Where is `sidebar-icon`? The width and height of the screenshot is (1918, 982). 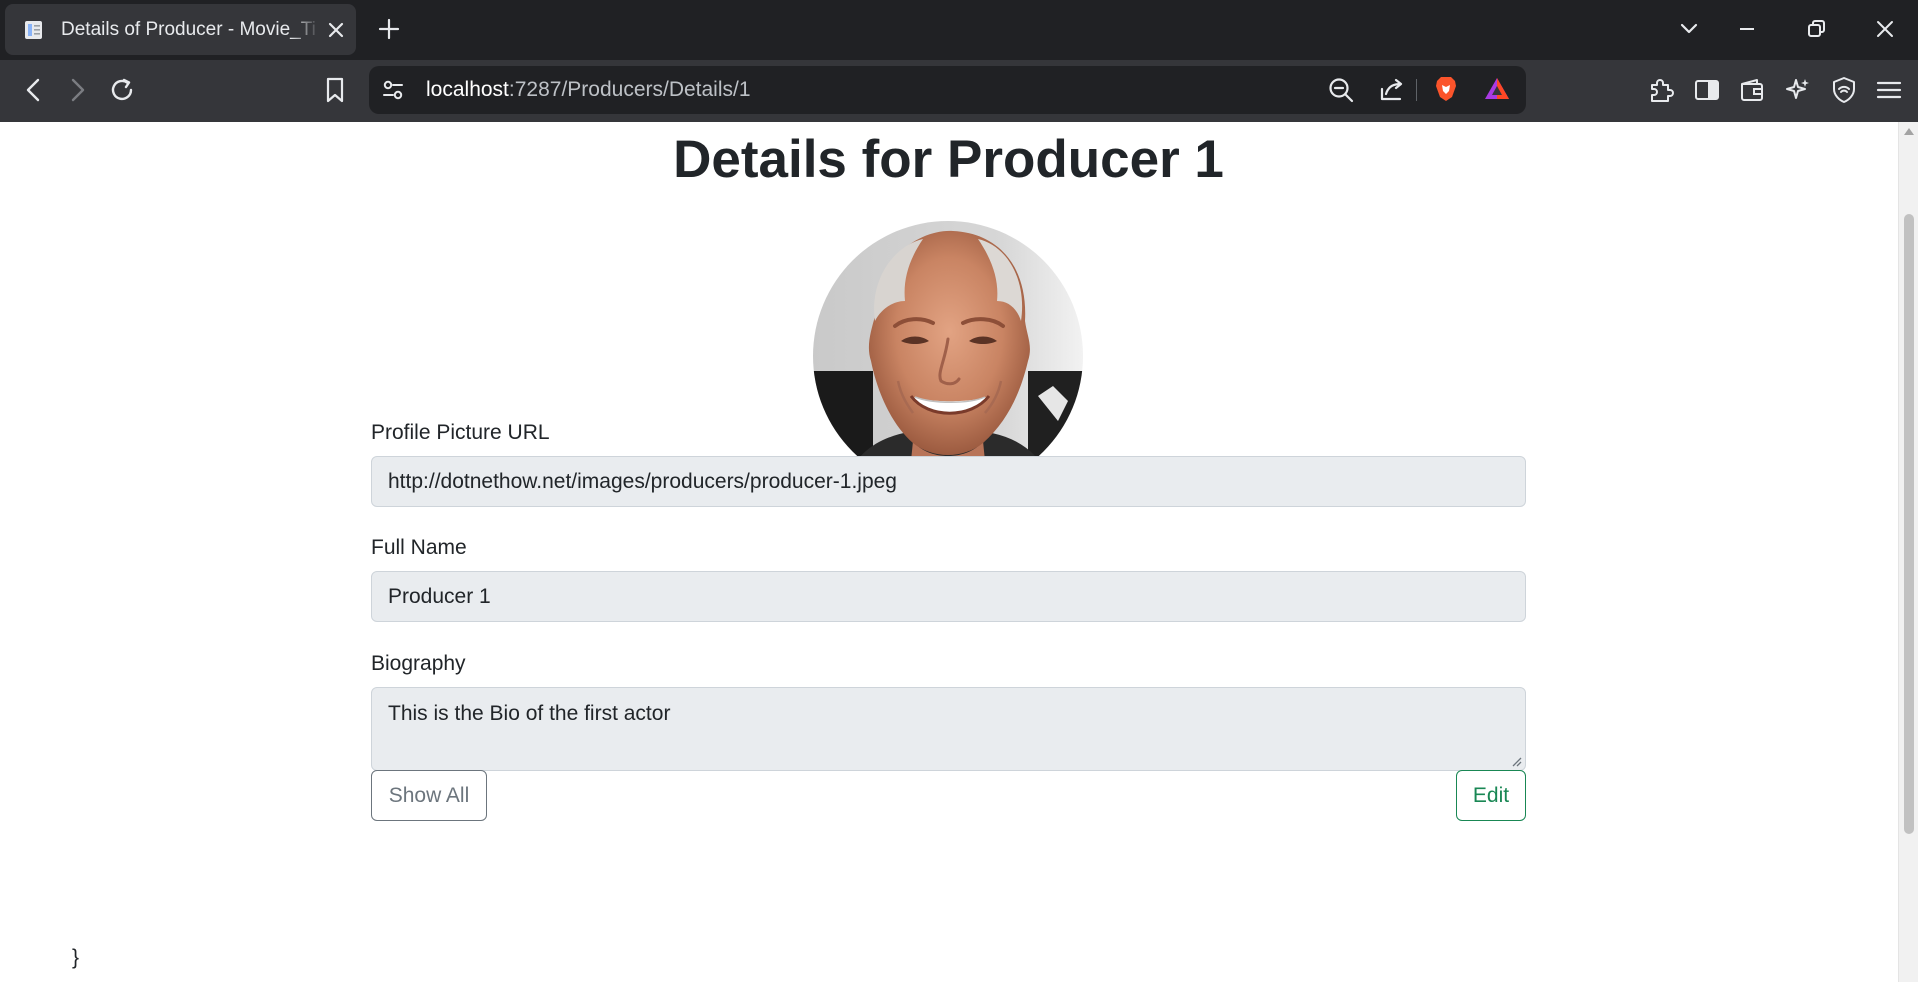
sidebar-icon is located at coordinates (1707, 90).